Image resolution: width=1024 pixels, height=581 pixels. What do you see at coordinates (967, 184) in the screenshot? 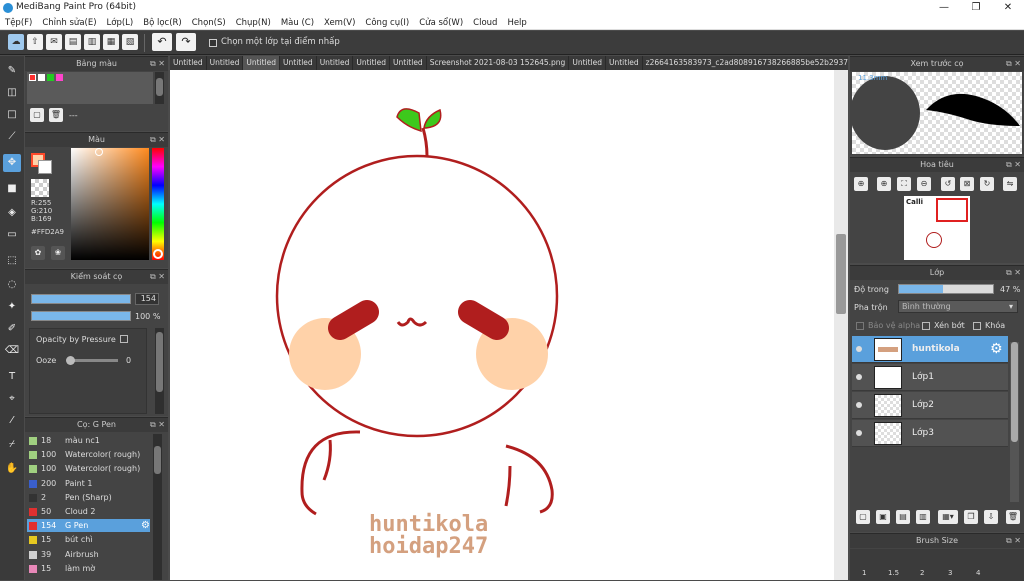
I see `reset-view-icon: ⊠` at bounding box center [967, 184].